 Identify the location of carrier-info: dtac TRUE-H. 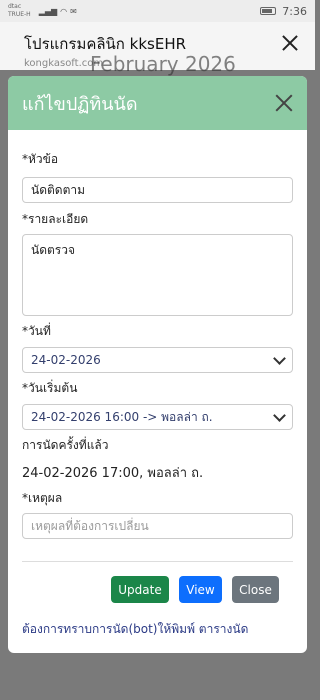
(19, 11).